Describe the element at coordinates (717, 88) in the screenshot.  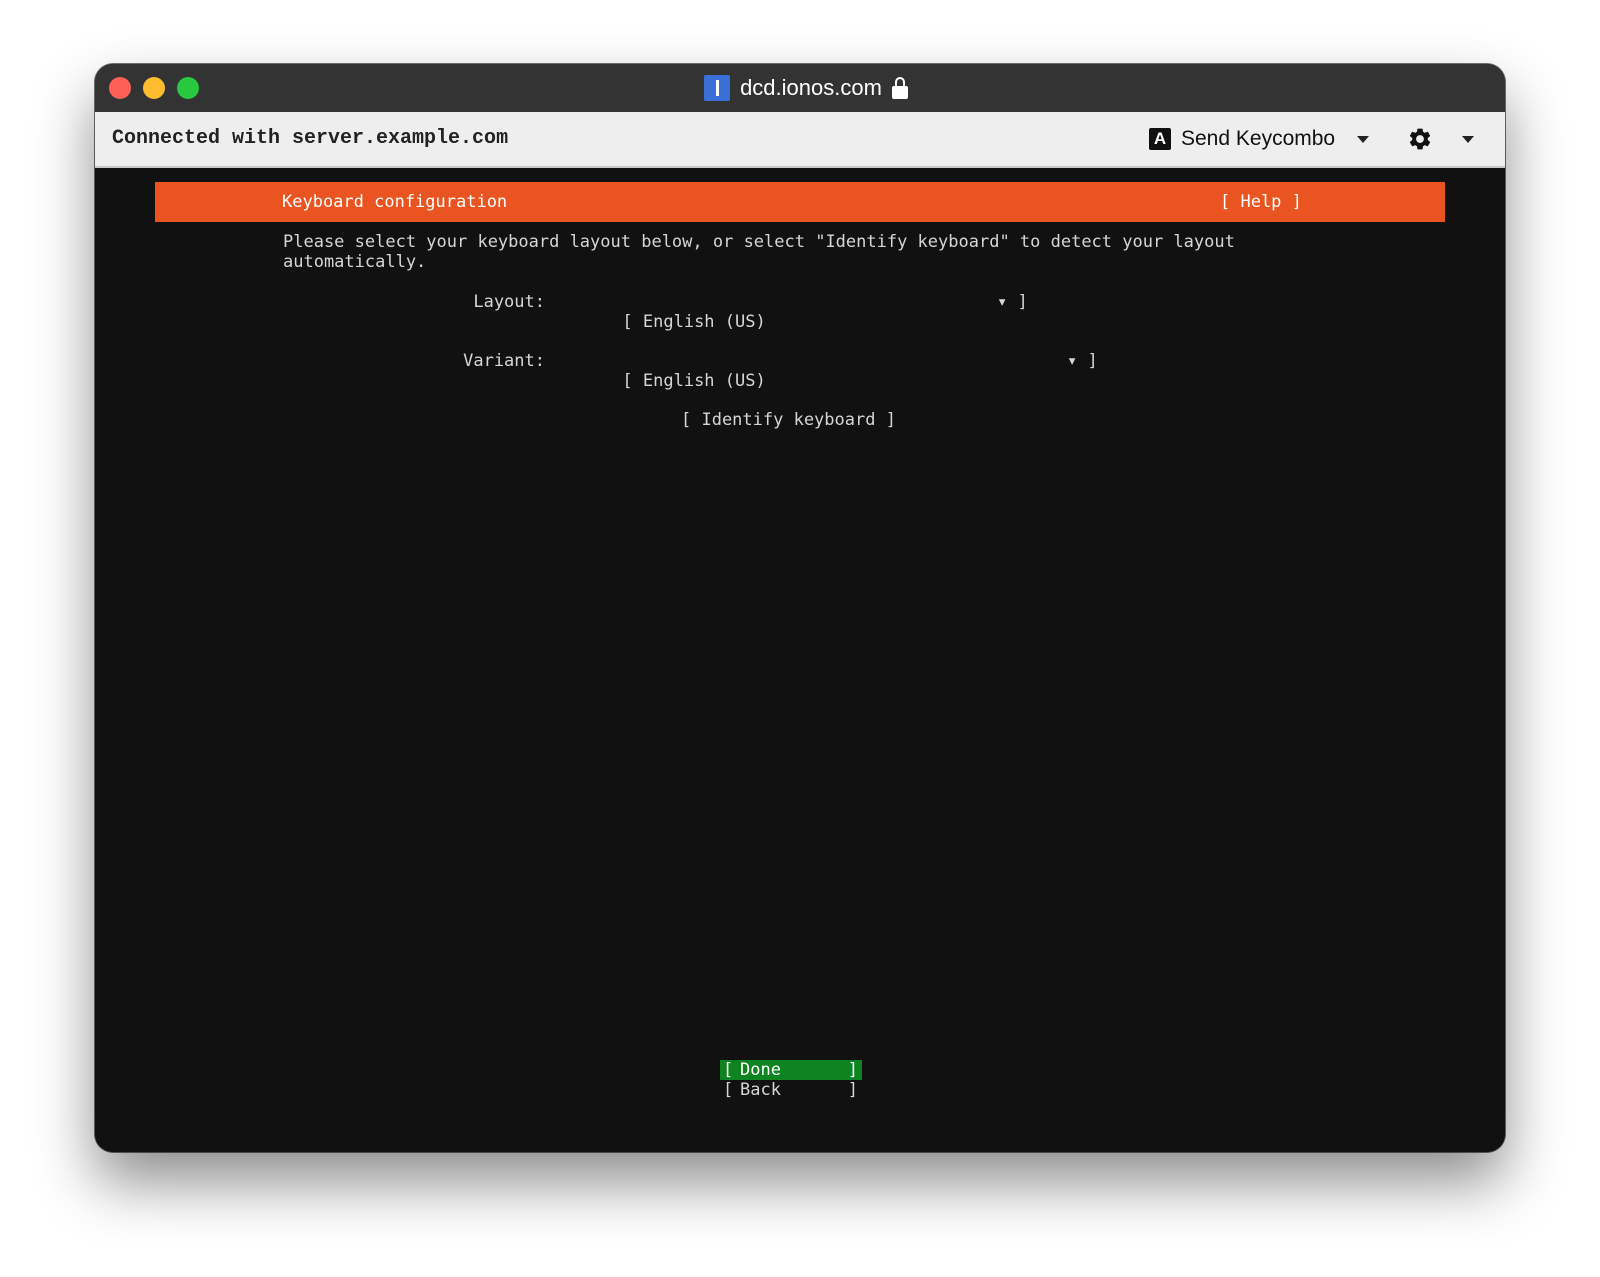
I see `site-favicon-icon` at that location.